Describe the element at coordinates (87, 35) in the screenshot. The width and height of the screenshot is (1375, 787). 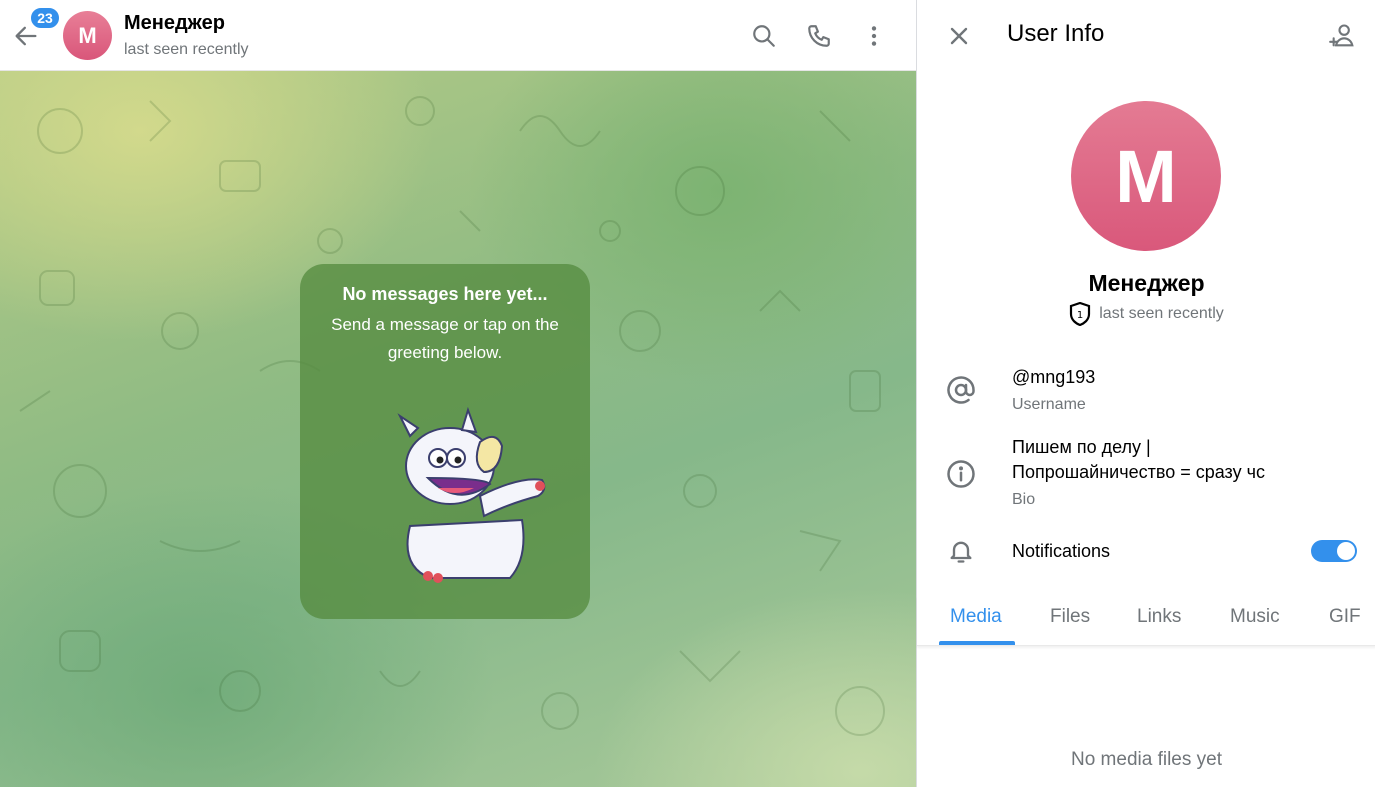
I see `avatar: M` at that location.